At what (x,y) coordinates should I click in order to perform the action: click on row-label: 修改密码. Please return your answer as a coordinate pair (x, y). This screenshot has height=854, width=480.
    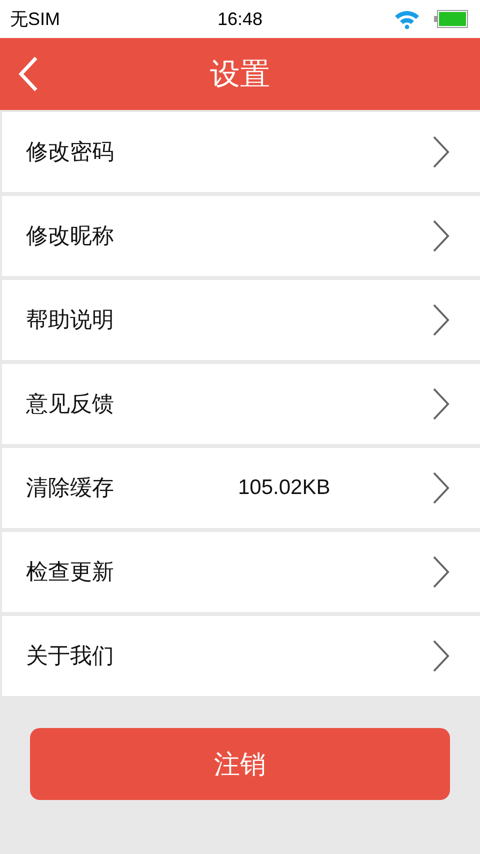
    Looking at the image, I should click on (70, 153).